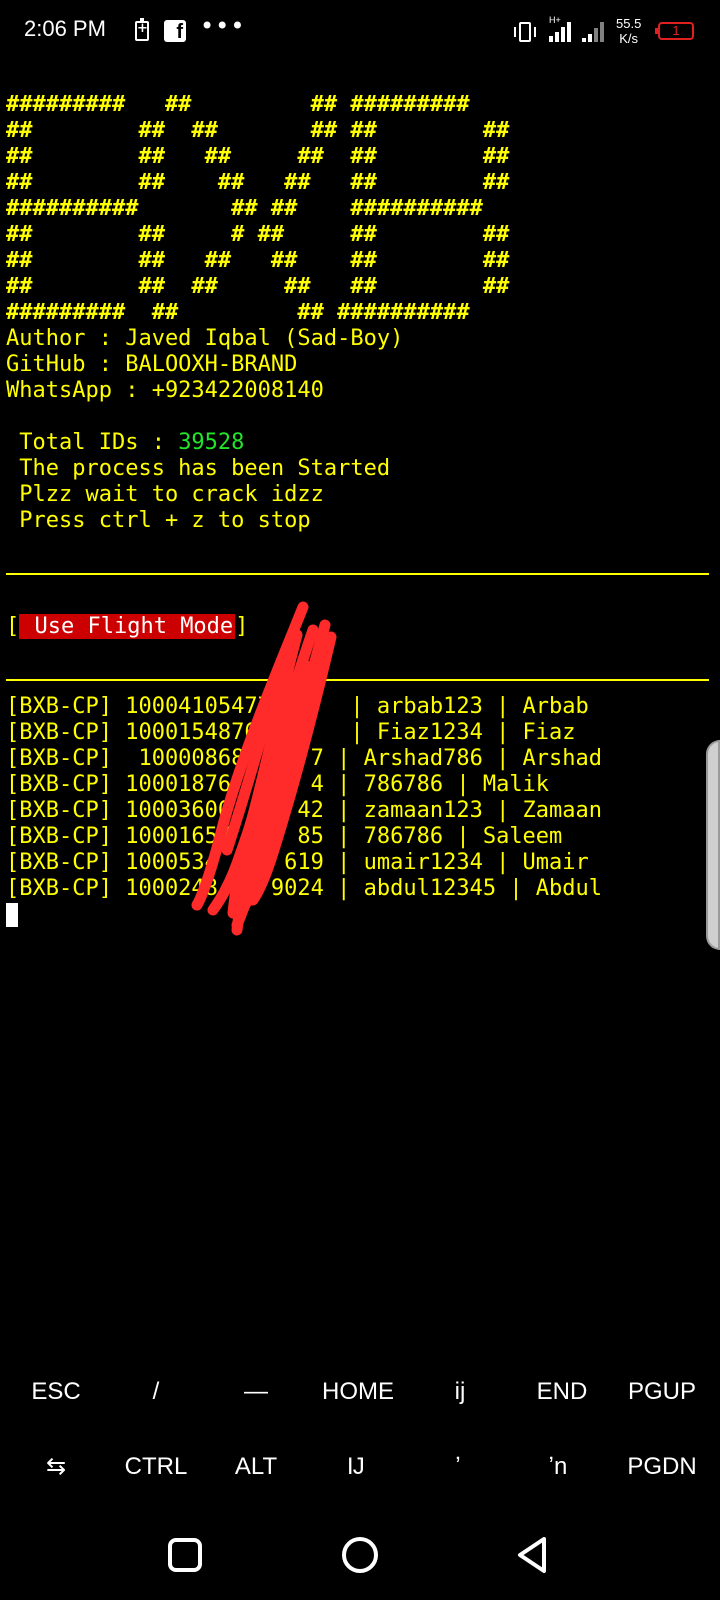 The height and width of the screenshot is (1600, 720). Describe the element at coordinates (185, 1555) in the screenshot. I see `square-icon` at that location.